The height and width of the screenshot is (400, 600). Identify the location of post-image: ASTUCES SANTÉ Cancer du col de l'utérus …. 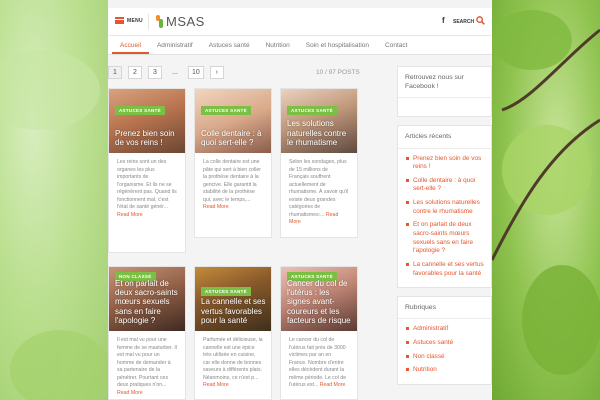
(319, 299).